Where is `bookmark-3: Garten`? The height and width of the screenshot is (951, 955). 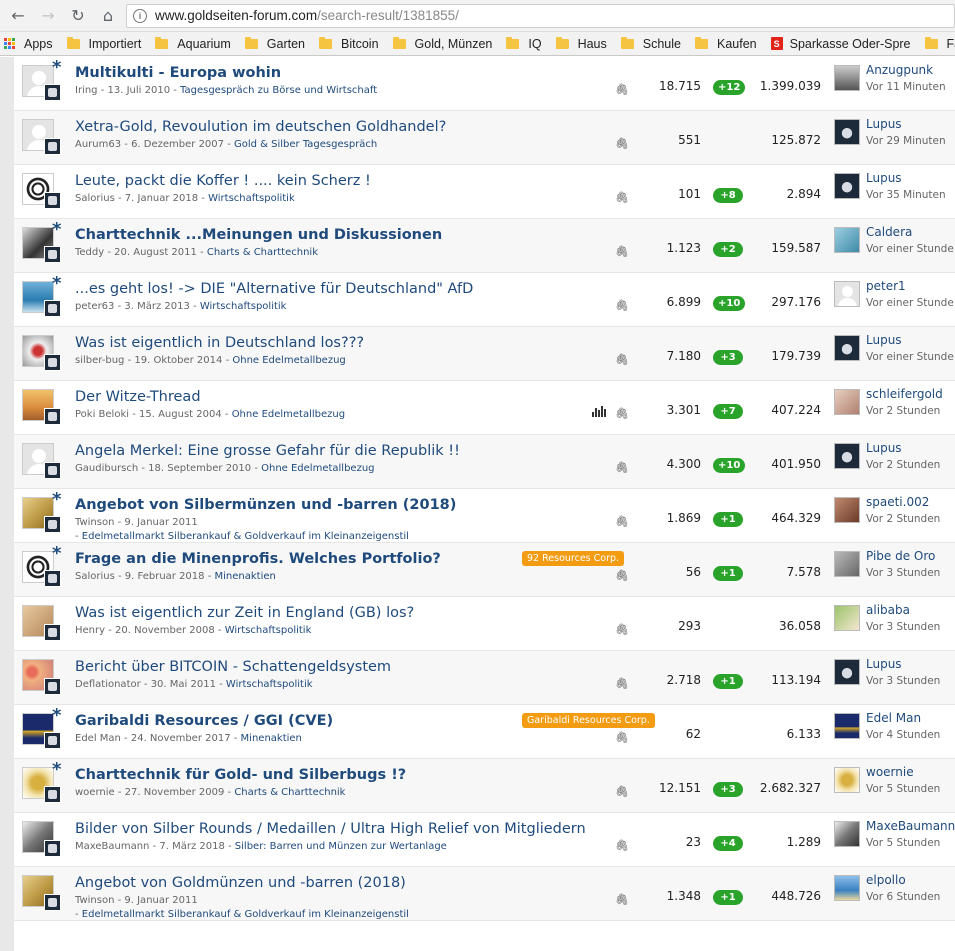 bookmark-3: Garten is located at coordinates (274, 43).